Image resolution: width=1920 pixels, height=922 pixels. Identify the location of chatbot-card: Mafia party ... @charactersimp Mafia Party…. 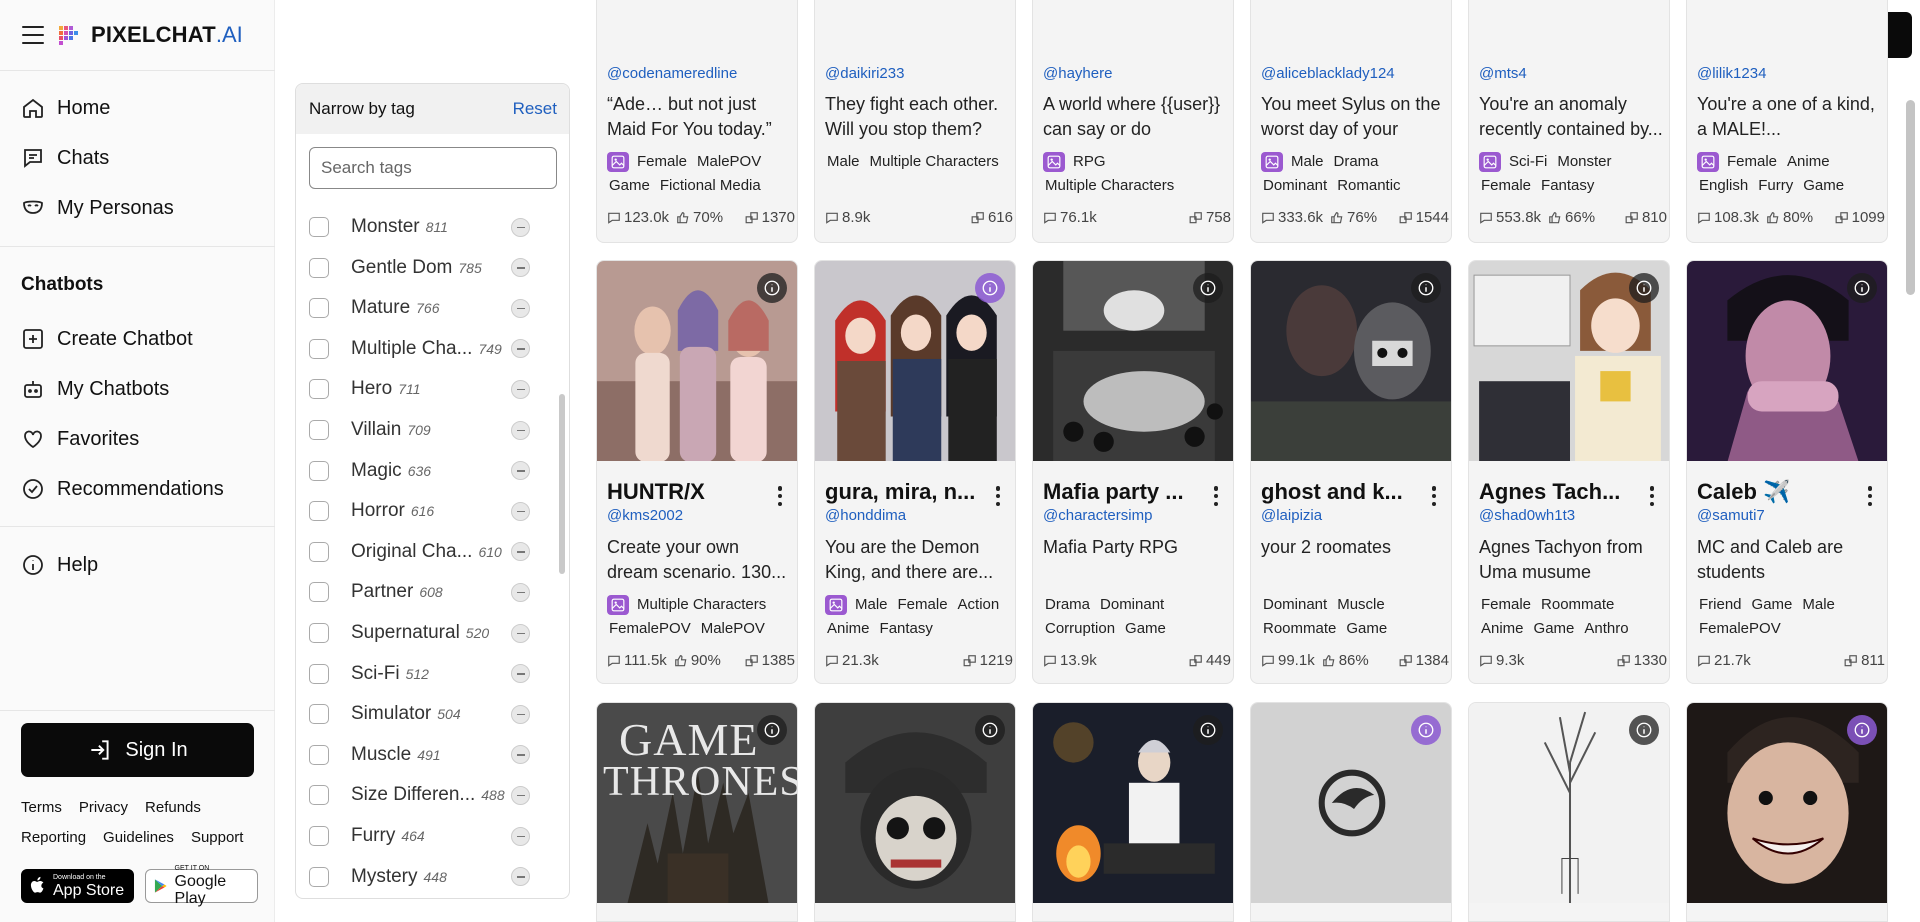
(1133, 472).